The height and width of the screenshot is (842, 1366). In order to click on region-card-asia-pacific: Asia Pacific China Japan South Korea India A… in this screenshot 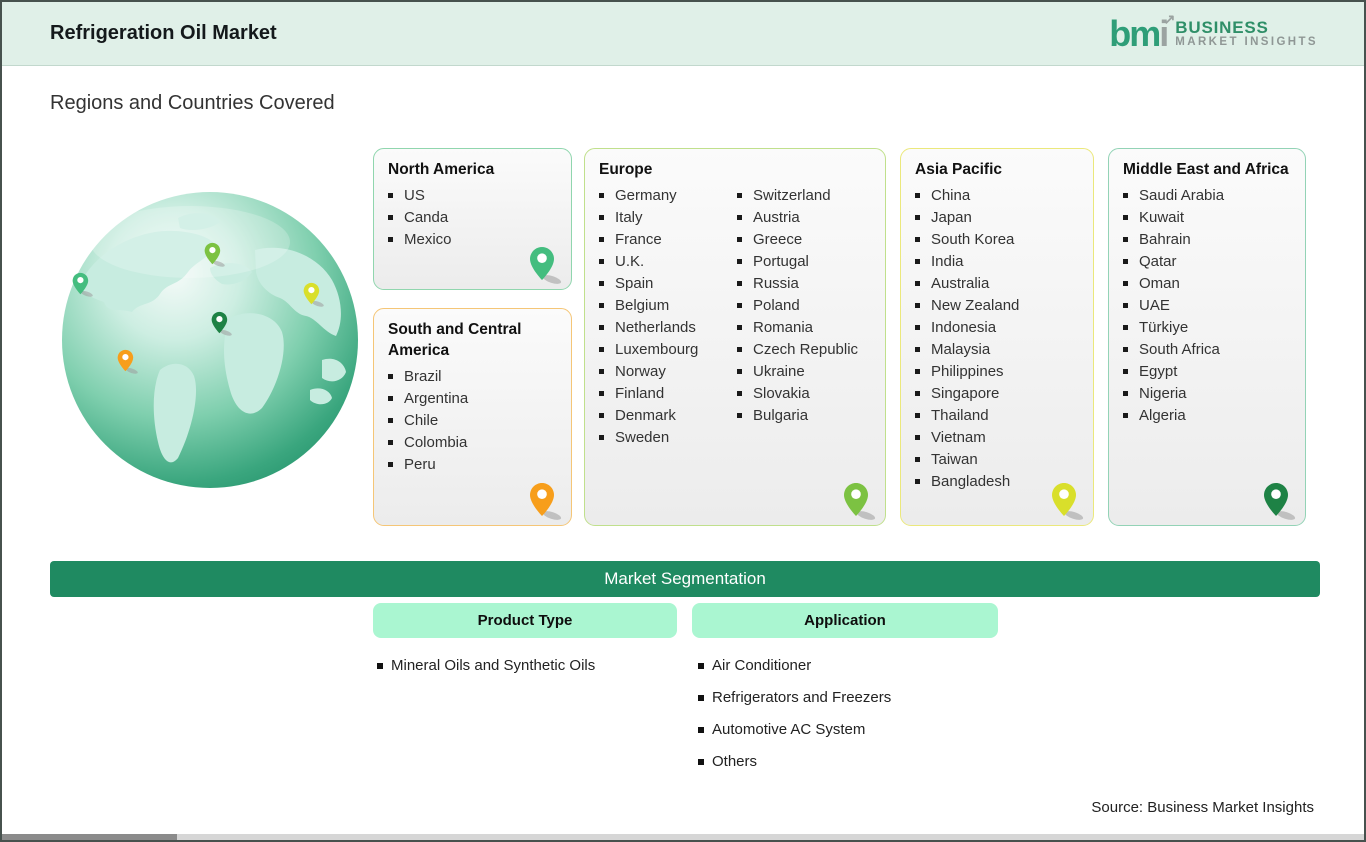, I will do `click(997, 337)`.